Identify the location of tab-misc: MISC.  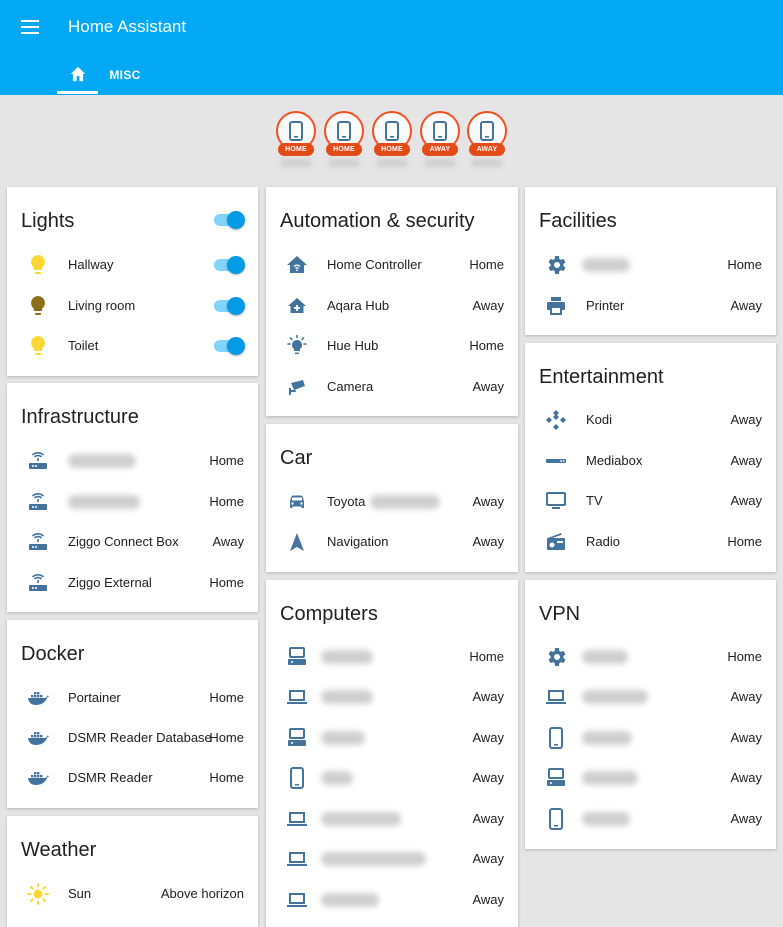
(125, 75).